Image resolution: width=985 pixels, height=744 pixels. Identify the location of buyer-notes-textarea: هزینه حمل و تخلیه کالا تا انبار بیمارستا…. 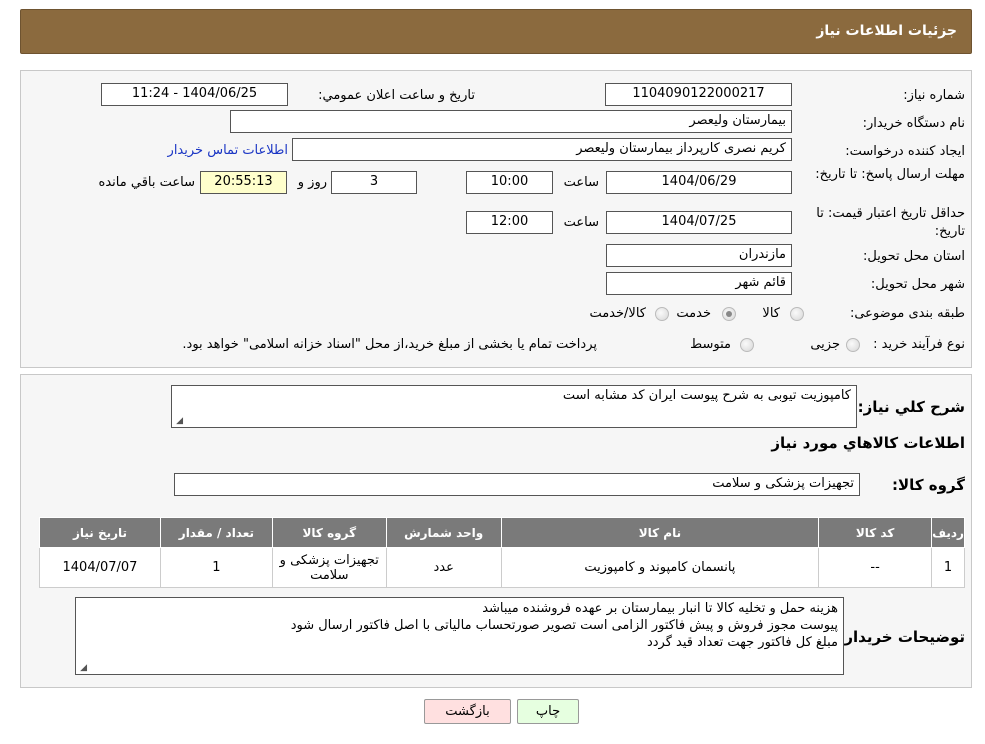
(459, 636).